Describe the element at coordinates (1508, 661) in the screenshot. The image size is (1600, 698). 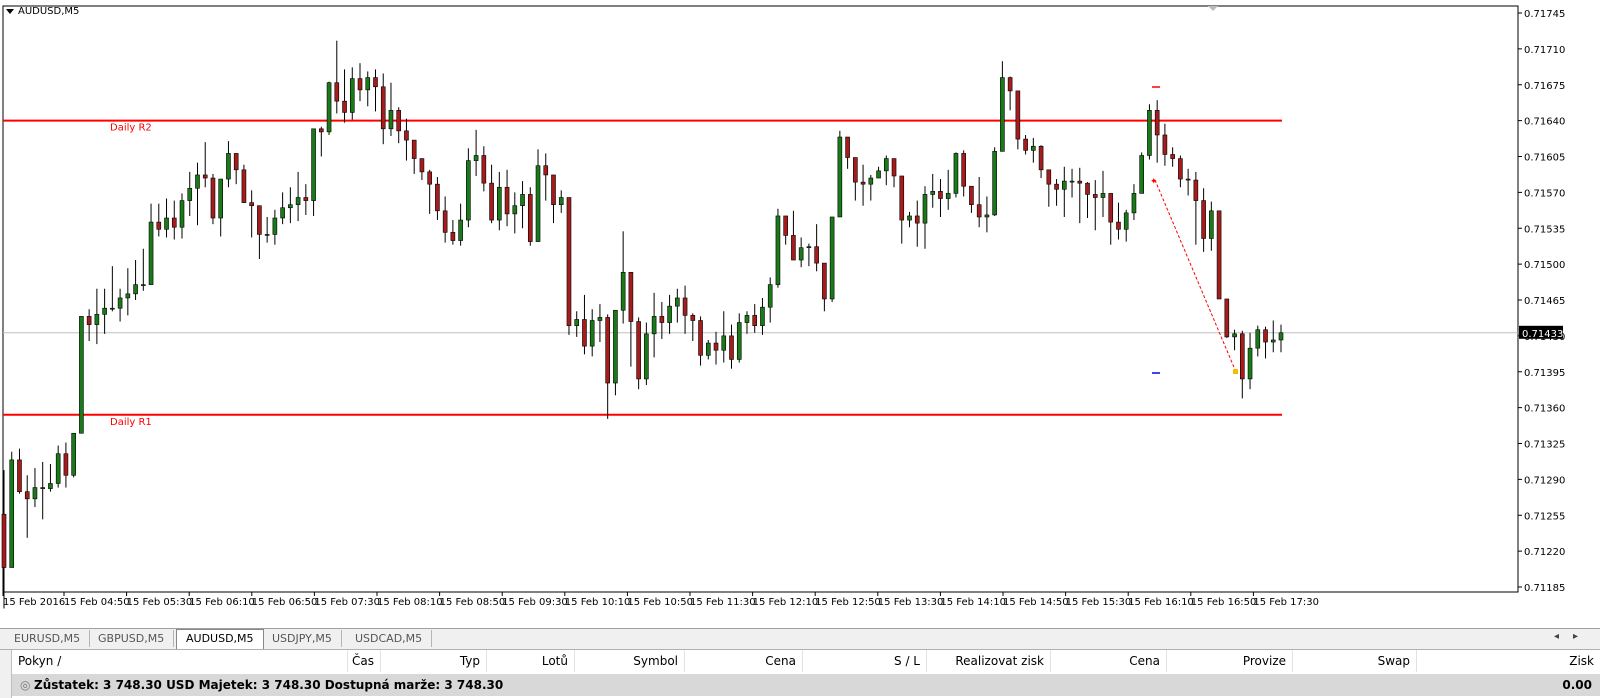
I see `col-zisk: Zisk` at that location.